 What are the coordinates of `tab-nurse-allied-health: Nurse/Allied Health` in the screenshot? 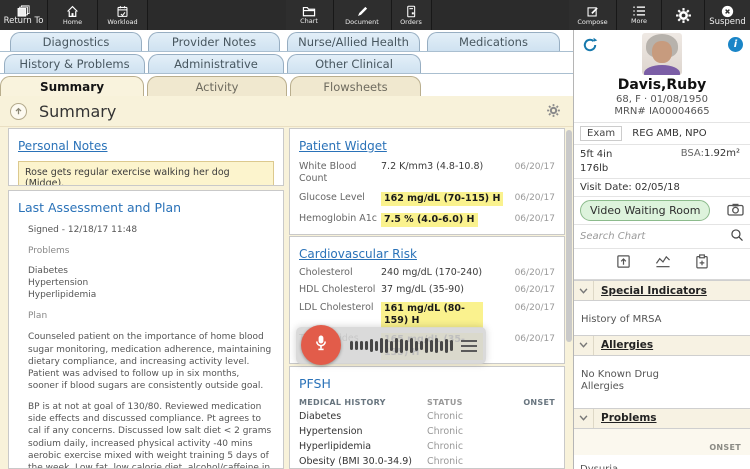 It's located at (353, 41).